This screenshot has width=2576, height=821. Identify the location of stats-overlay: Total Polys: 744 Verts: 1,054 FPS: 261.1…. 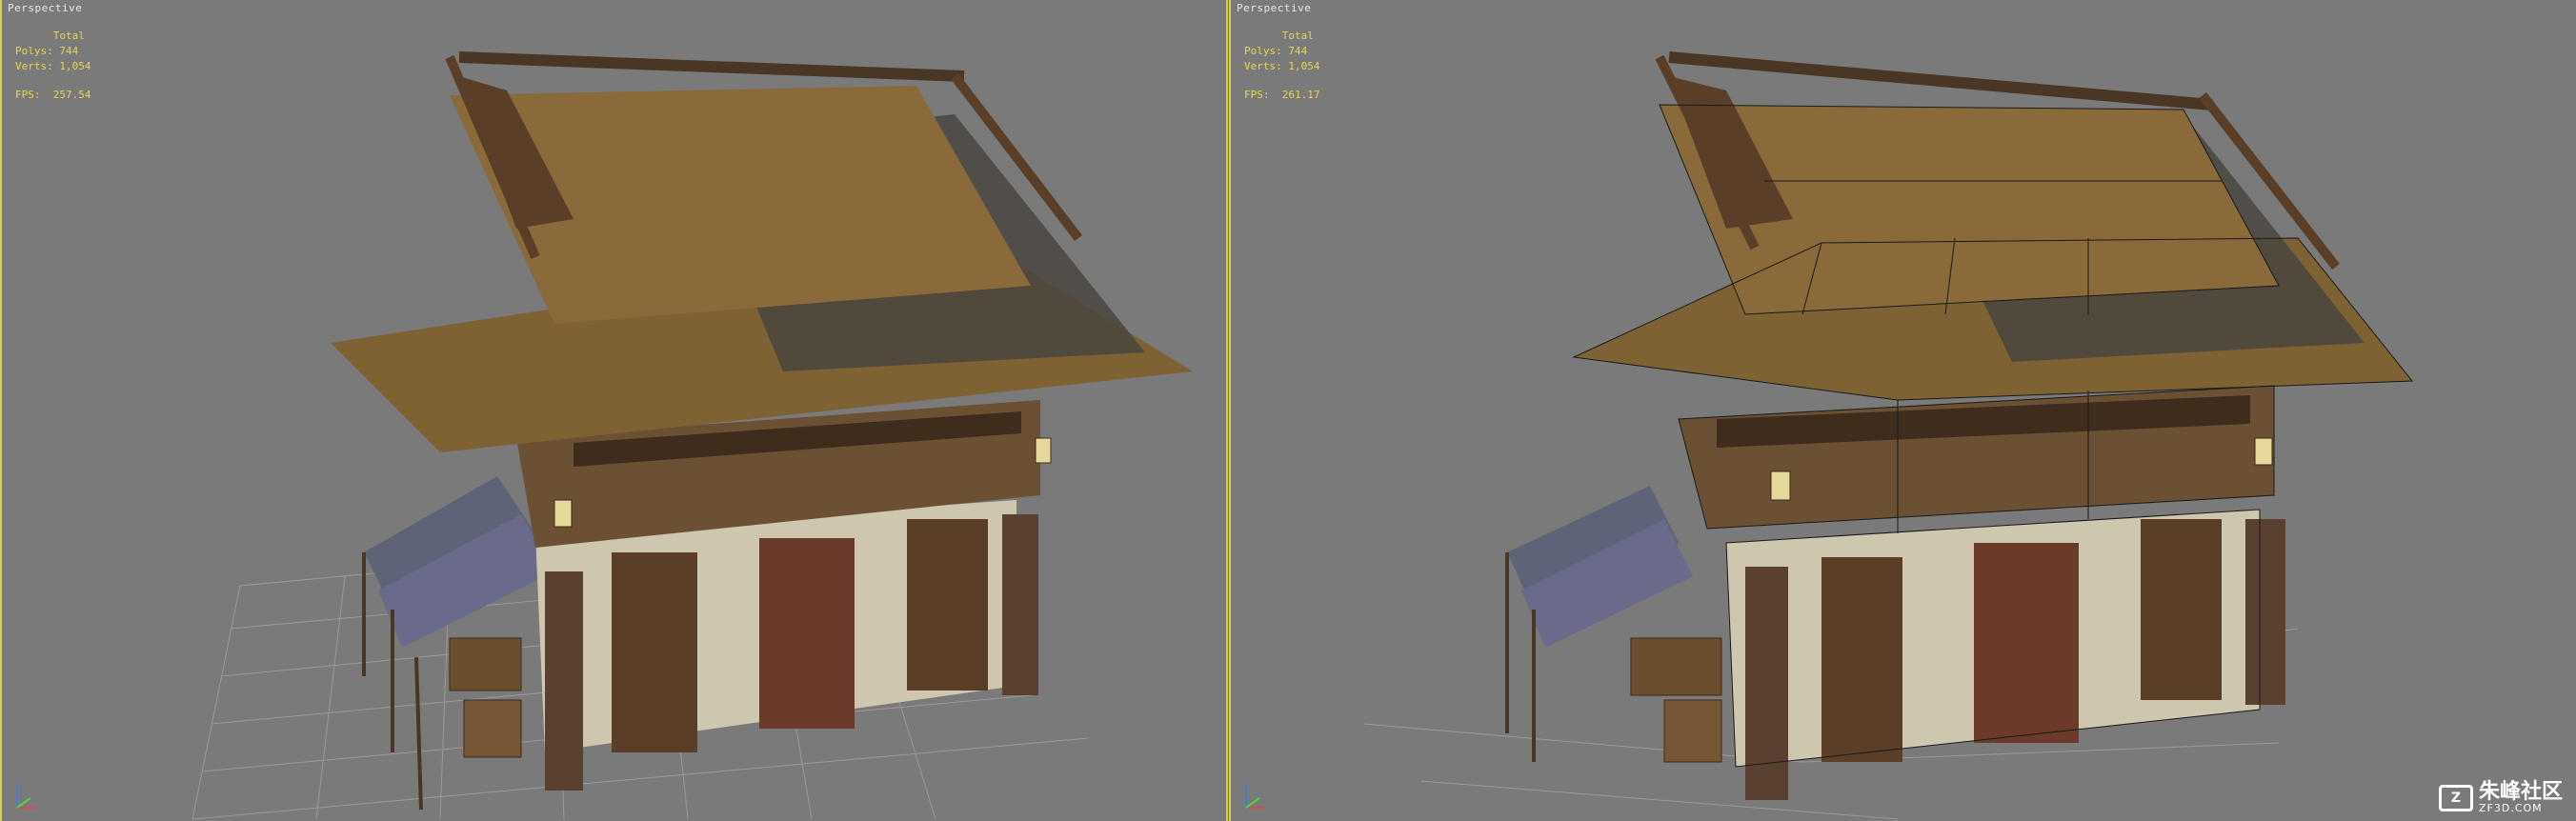
(1282, 66).